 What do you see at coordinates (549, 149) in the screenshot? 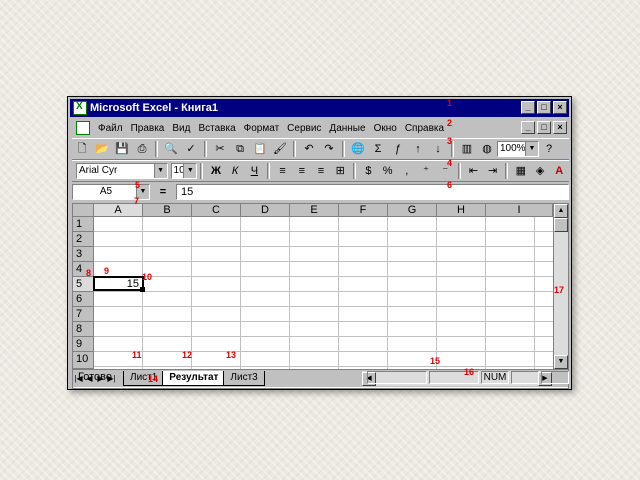
I see `help-icon: ?` at bounding box center [549, 149].